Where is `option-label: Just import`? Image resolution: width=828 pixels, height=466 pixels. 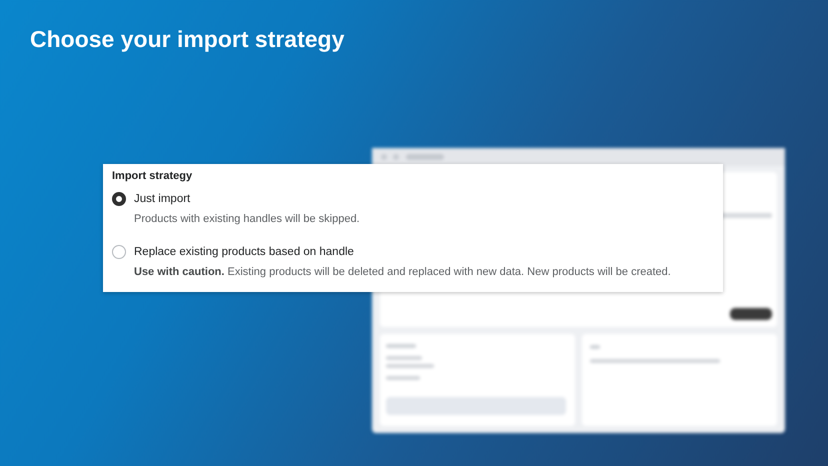
option-label: Just import is located at coordinates (162, 199).